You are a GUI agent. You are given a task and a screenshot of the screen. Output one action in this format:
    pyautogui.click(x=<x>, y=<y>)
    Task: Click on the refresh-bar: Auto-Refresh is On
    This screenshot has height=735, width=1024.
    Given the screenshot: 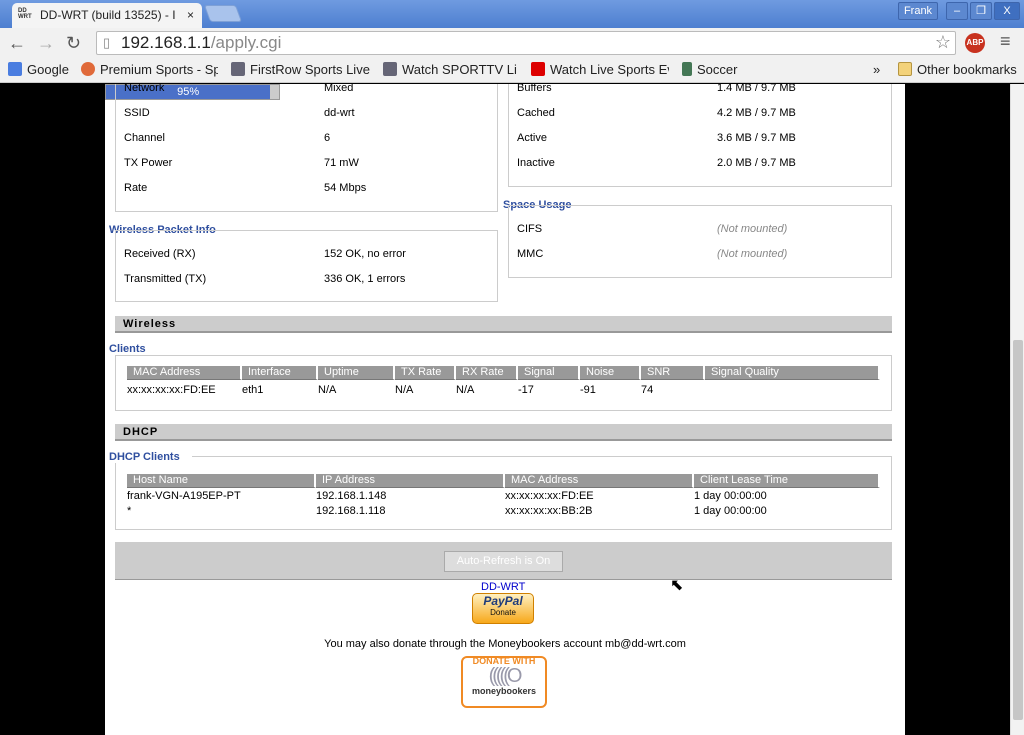 What is the action you would take?
    pyautogui.click(x=503, y=561)
    